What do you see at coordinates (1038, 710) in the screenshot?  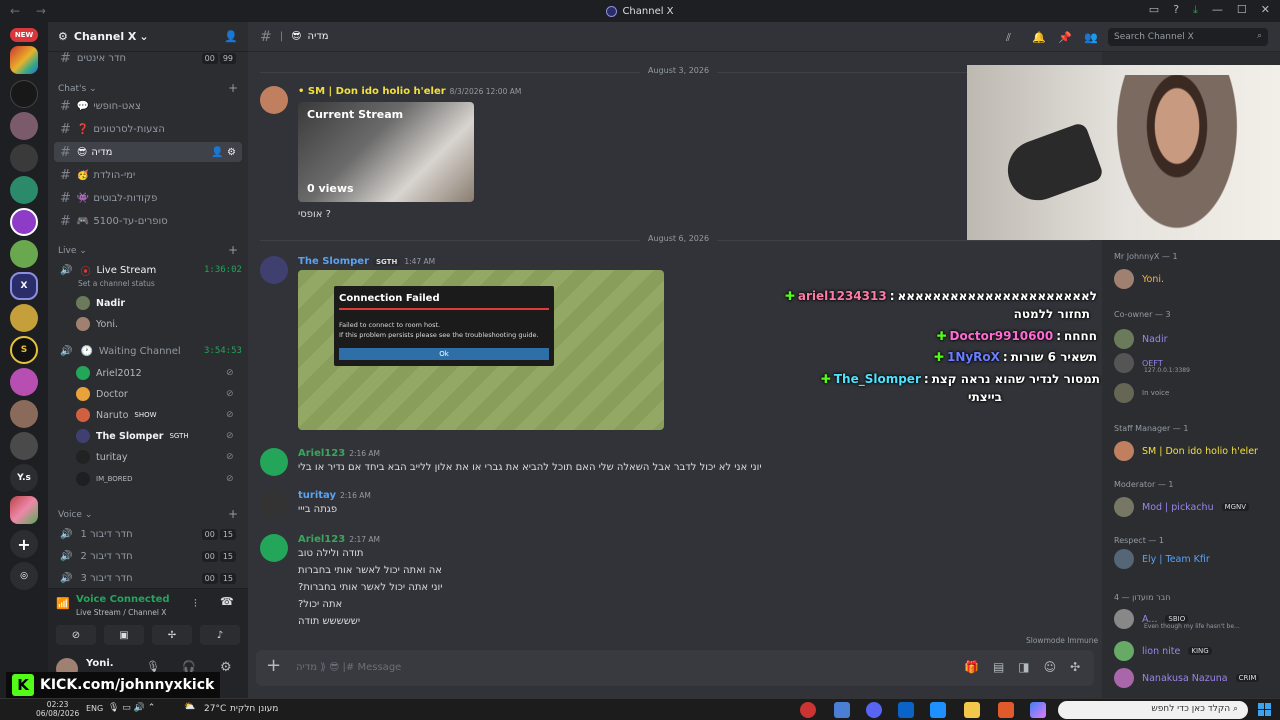 I see `copilot-icon` at bounding box center [1038, 710].